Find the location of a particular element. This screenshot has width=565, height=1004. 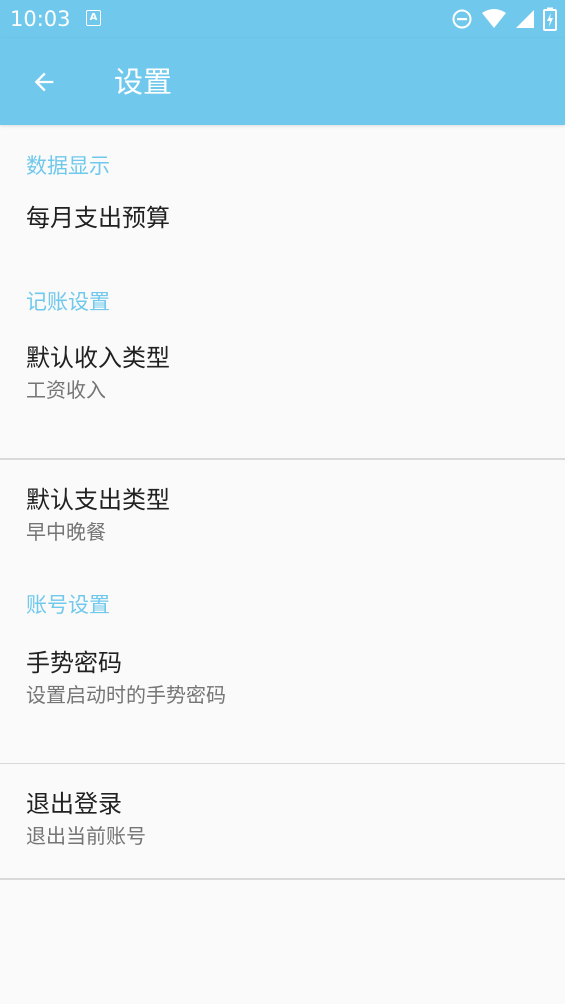

pref-gesture-password: 手势密码 设置启动时的手势密码 is located at coordinates (282, 705).